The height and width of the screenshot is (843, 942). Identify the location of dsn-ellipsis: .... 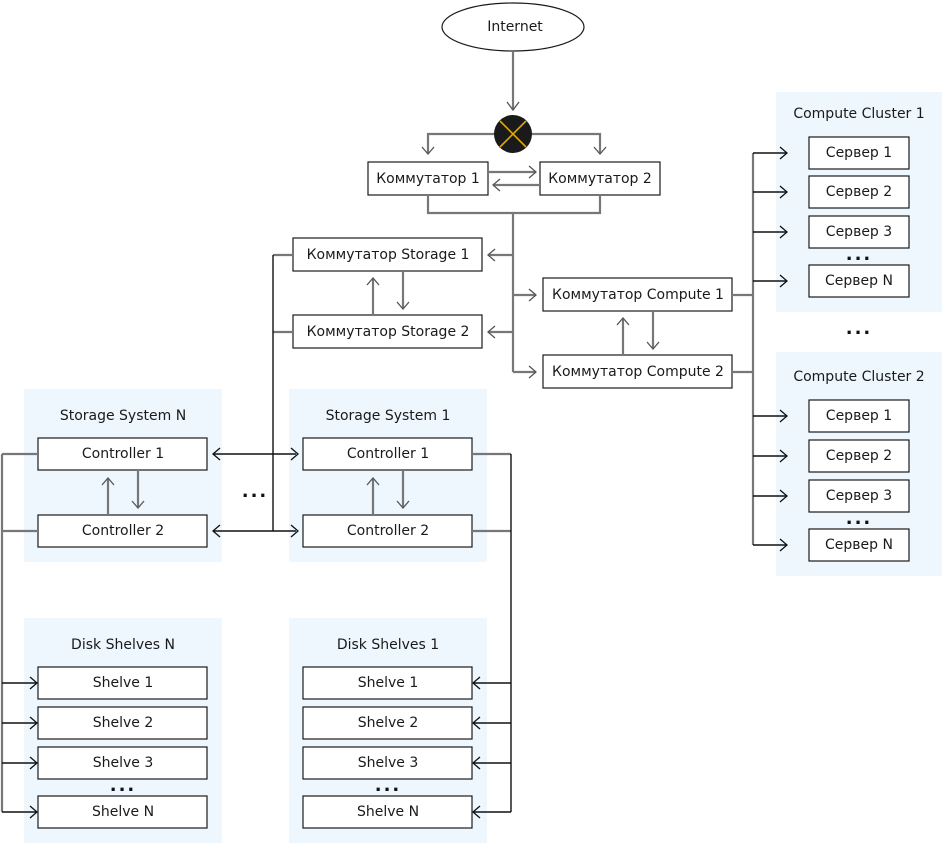
(123, 785).